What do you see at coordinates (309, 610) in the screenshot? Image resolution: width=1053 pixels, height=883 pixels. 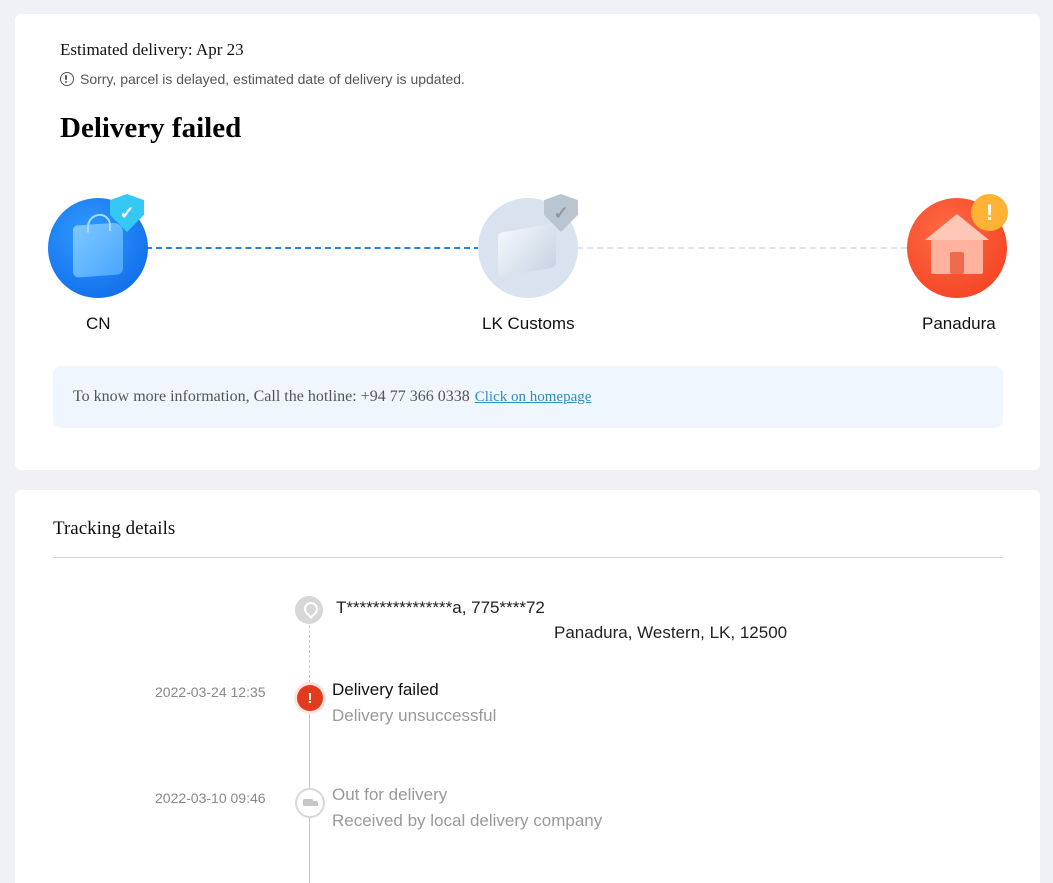 I see `location-pin-icon` at bounding box center [309, 610].